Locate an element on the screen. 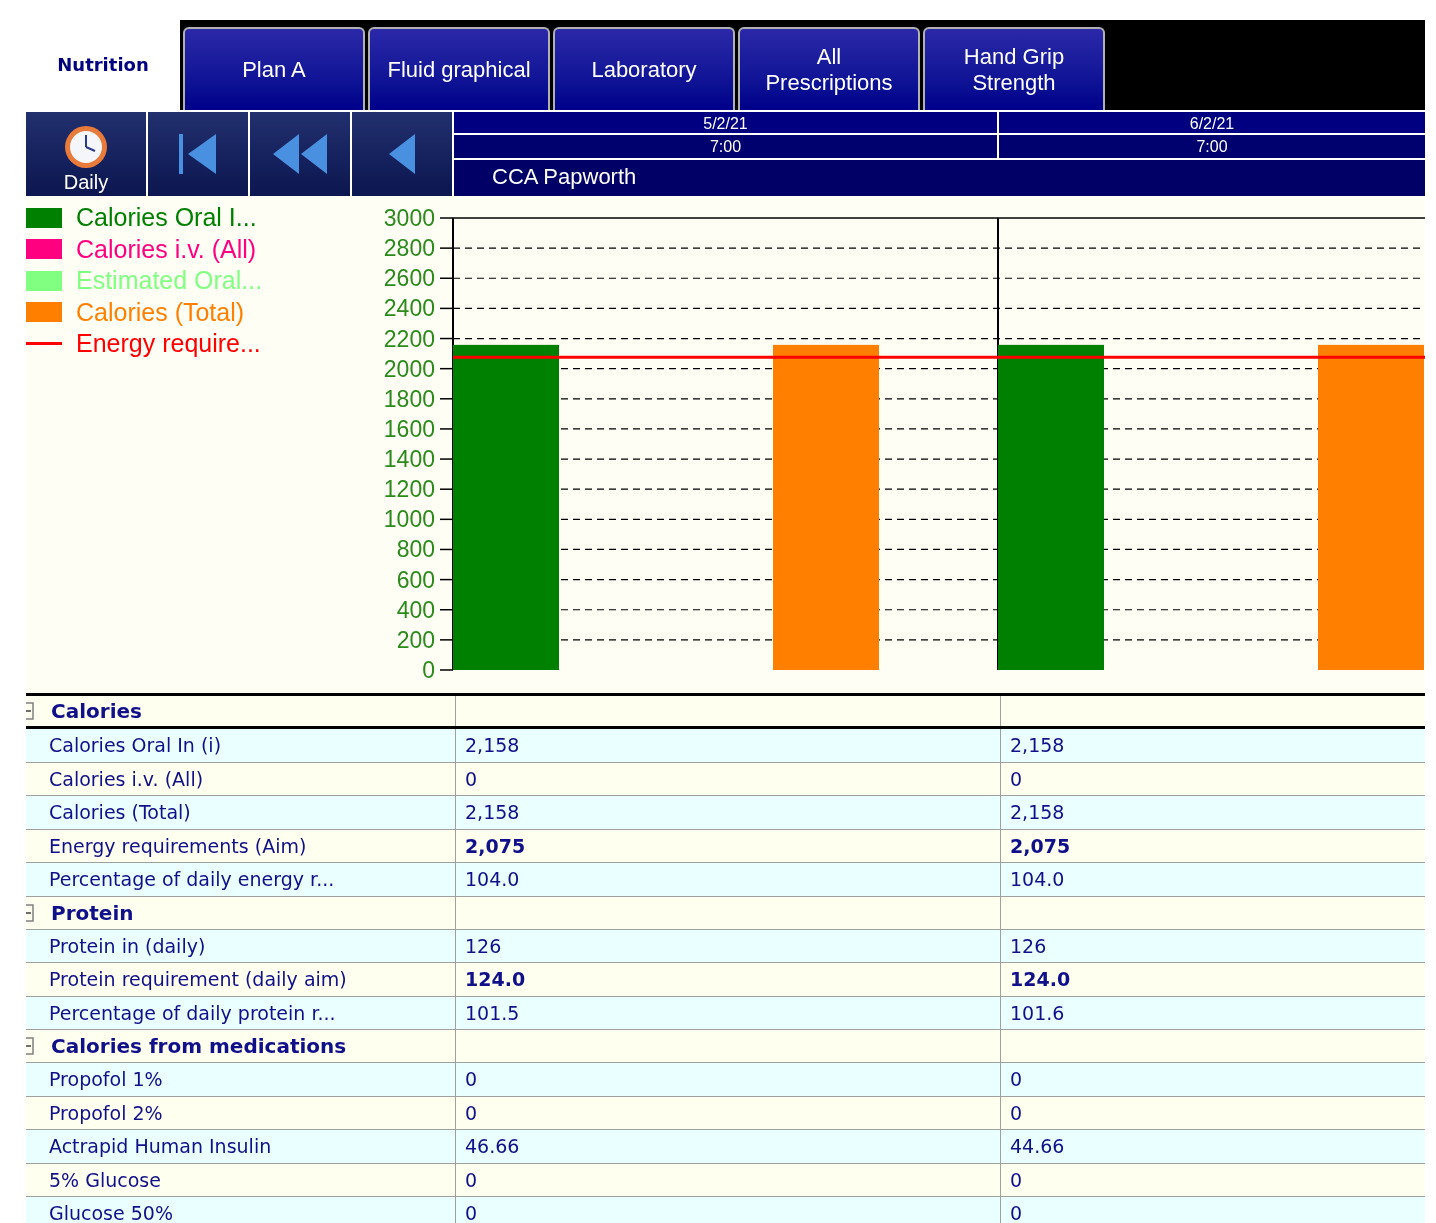 This screenshot has width=1436, height=1223. y-axis-label: 2800 is located at coordinates (409, 248).